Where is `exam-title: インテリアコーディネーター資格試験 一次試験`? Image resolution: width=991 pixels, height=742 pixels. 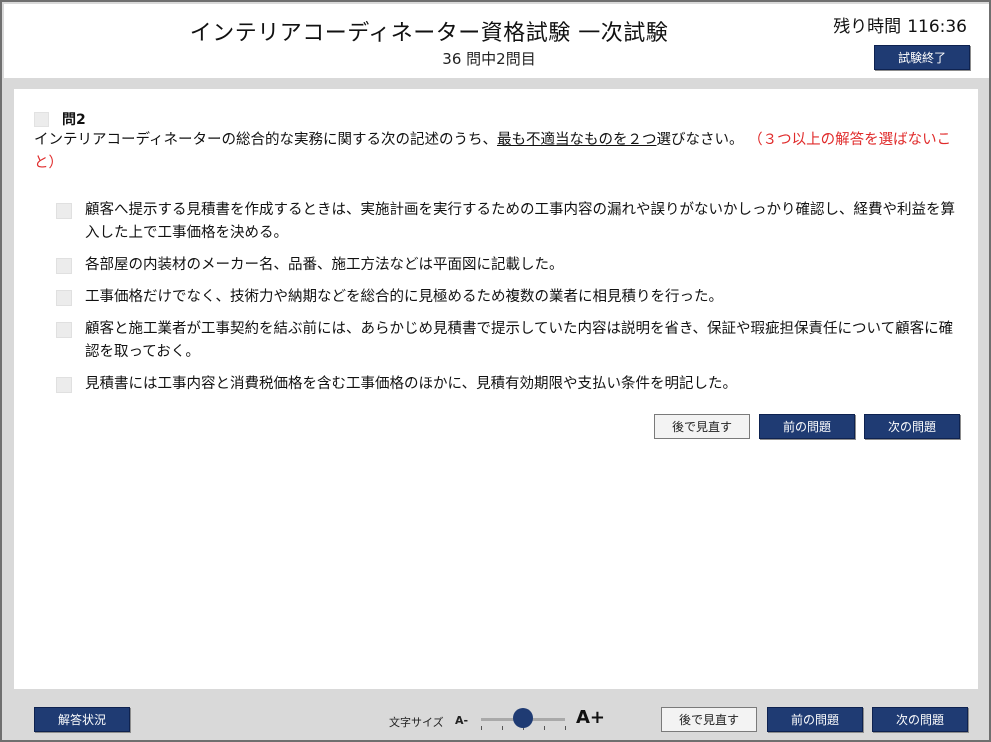 exam-title: インテリアコーディネーター資格試験 一次試験 is located at coordinates (429, 33).